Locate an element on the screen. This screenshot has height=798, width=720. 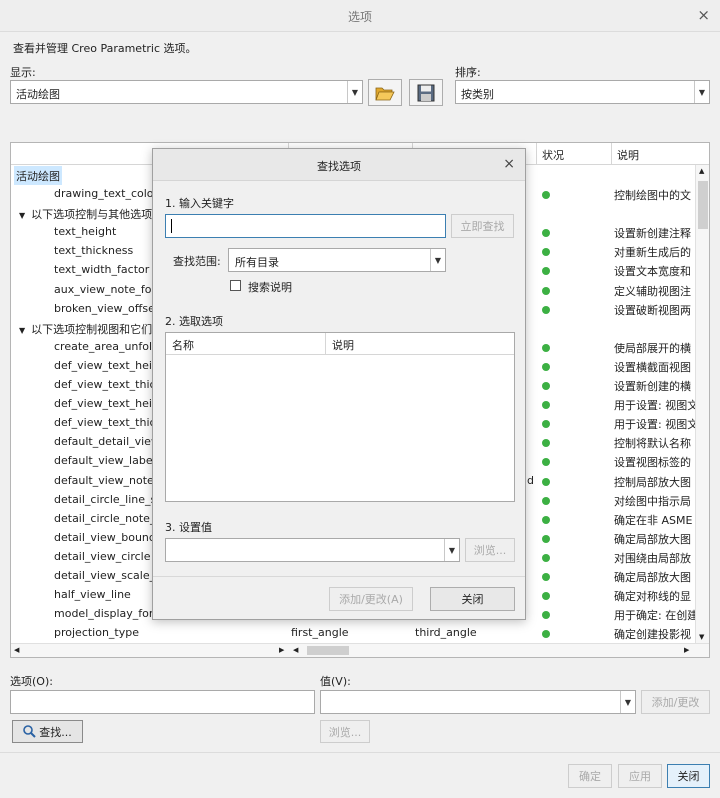
dialog-close-button: 关闭 is located at coordinates (472, 599).